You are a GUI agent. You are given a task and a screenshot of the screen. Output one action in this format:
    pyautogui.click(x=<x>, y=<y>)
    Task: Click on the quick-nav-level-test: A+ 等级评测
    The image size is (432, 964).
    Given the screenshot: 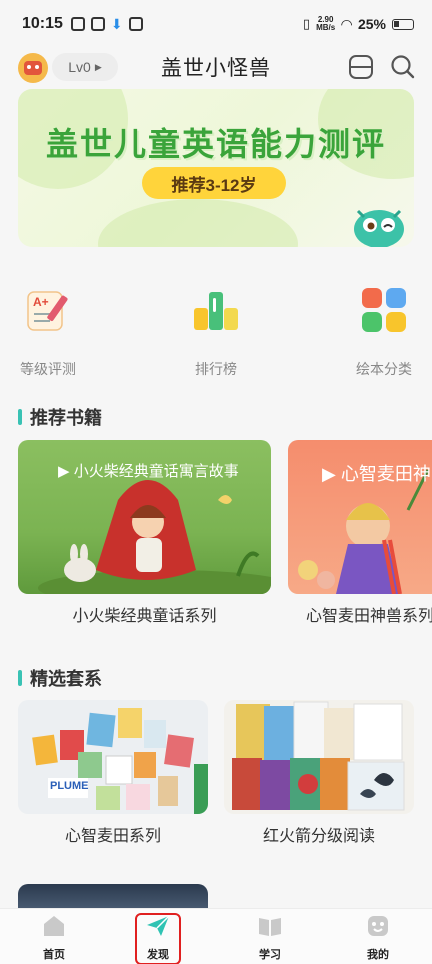 What is the action you would take?
    pyautogui.click(x=48, y=332)
    